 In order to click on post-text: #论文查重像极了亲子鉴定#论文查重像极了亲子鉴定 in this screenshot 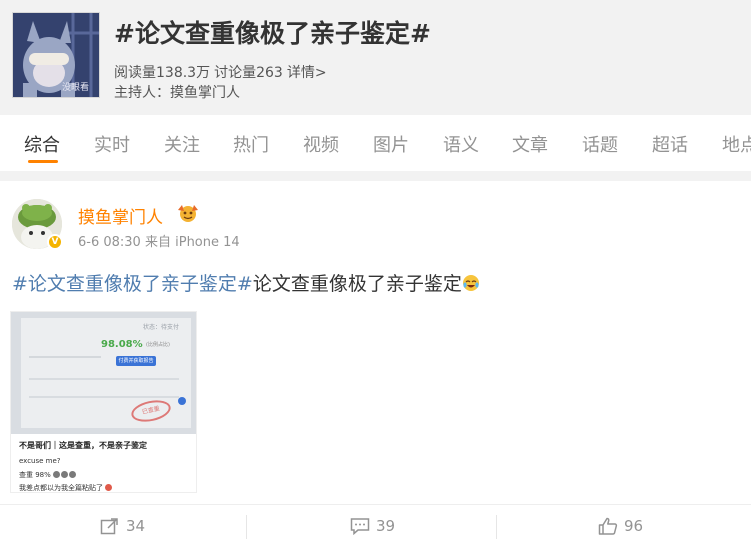, I will do `click(246, 282)`.